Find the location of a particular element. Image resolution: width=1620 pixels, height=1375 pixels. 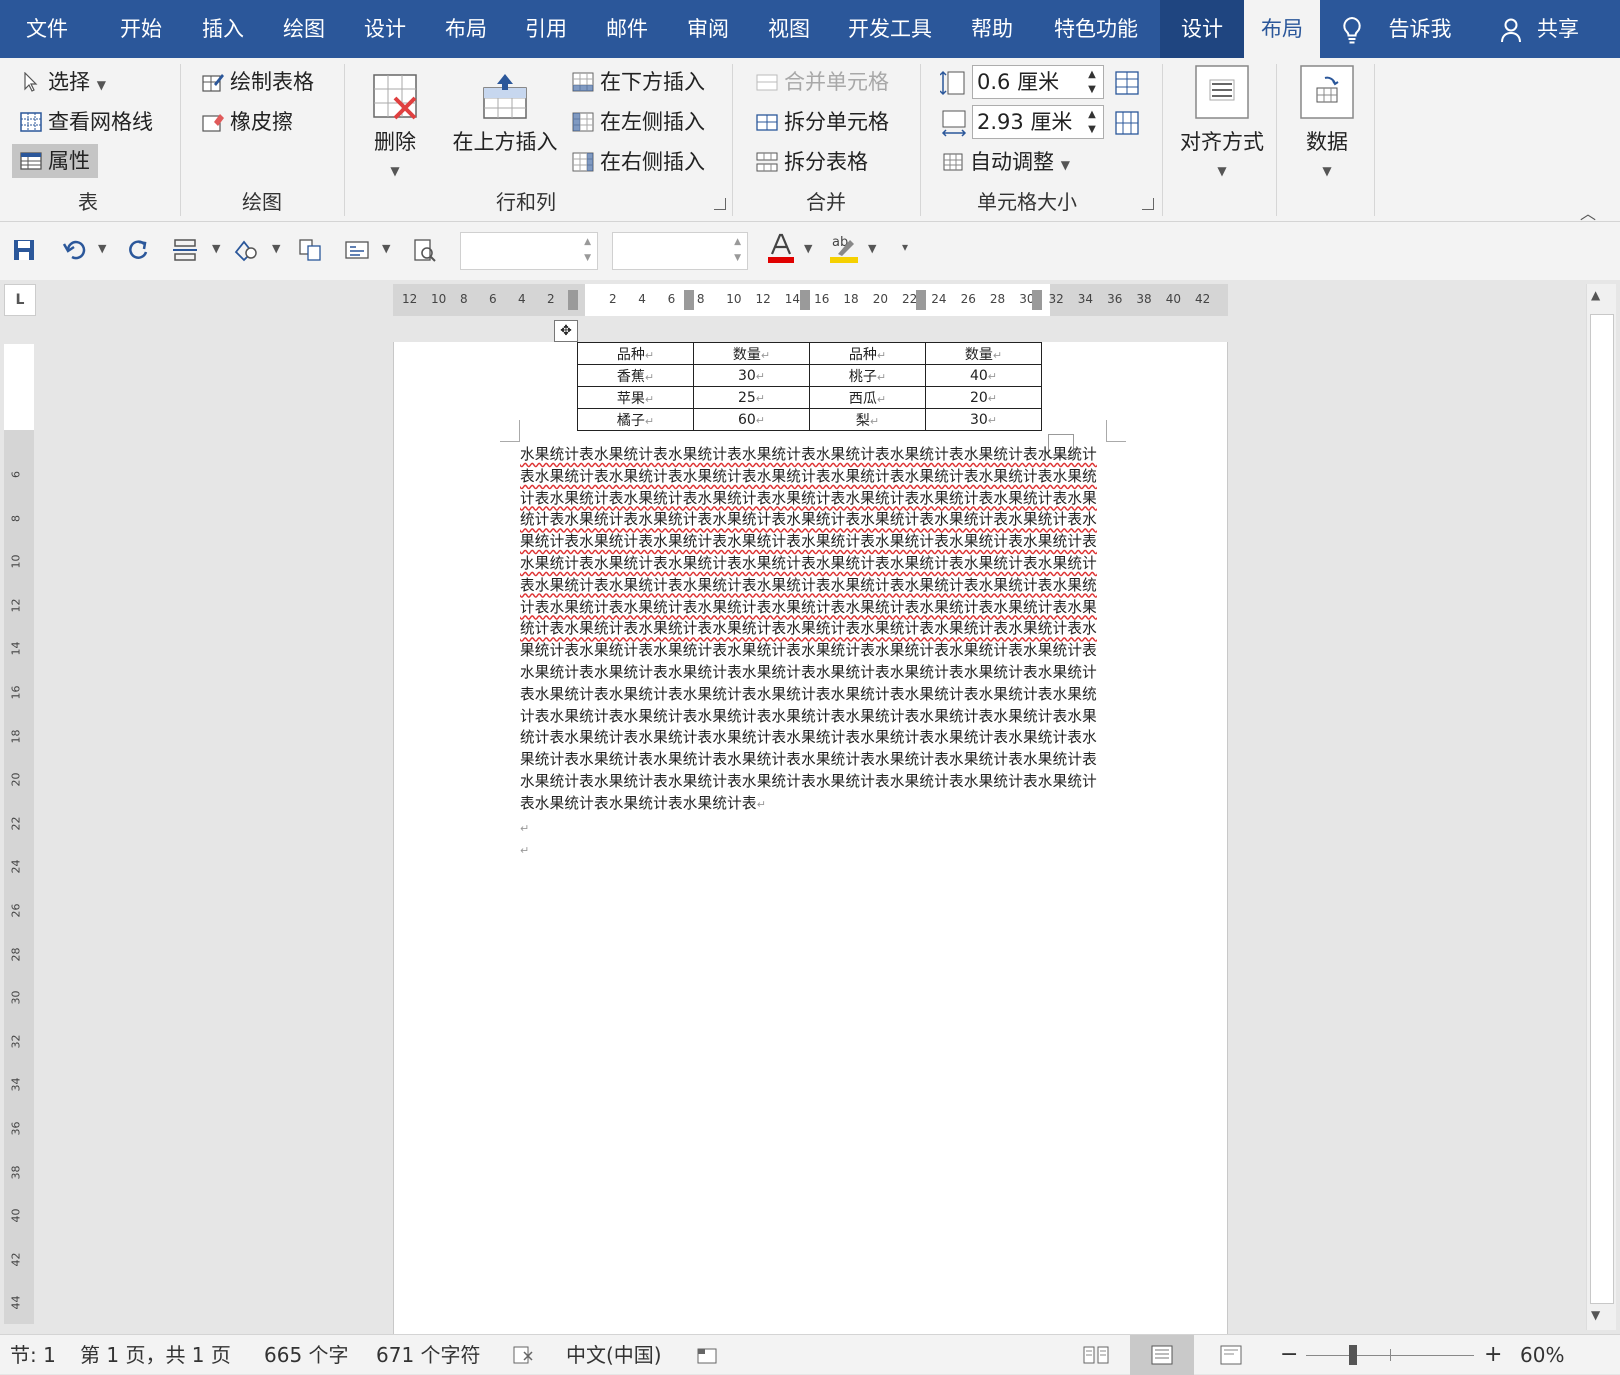

table-cell: 西瓜↵ is located at coordinates (867, 397).